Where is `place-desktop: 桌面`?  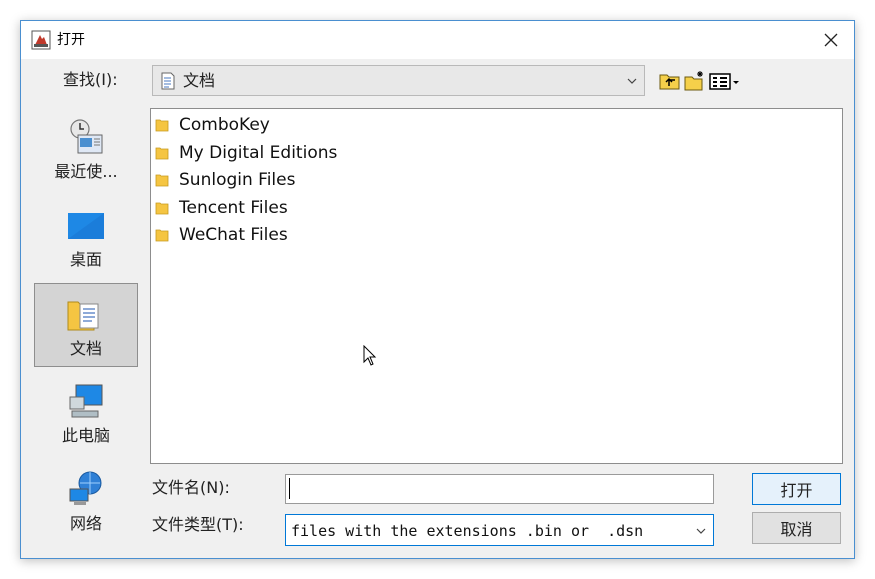 place-desktop: 桌面 is located at coordinates (86, 237).